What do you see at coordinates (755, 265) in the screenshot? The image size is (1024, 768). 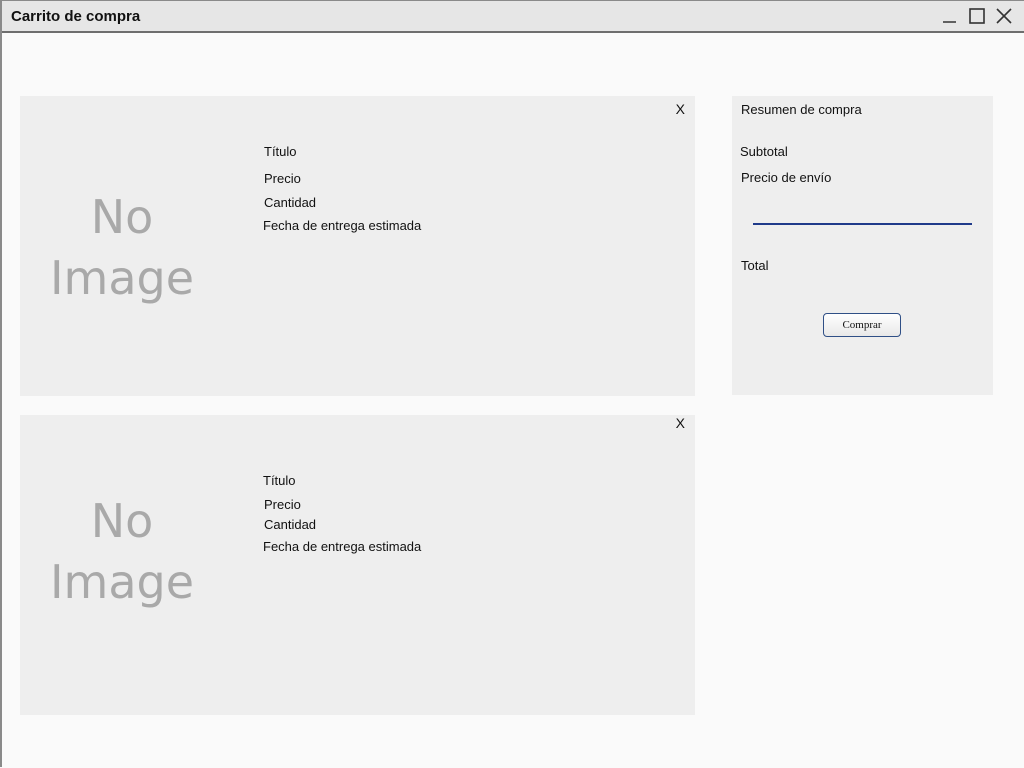 I see `total-label: Total` at bounding box center [755, 265].